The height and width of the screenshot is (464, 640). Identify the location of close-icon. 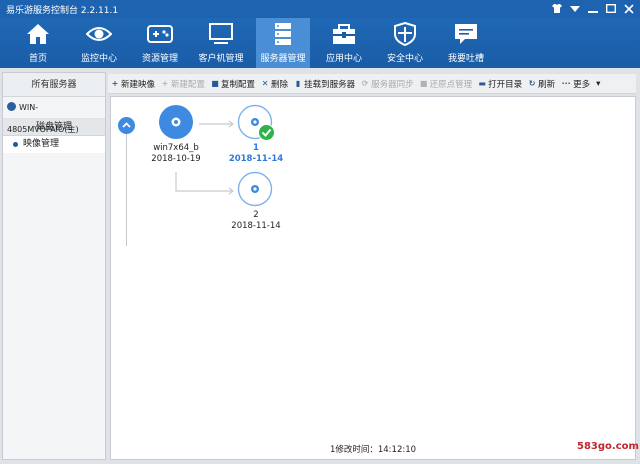
(629, 8).